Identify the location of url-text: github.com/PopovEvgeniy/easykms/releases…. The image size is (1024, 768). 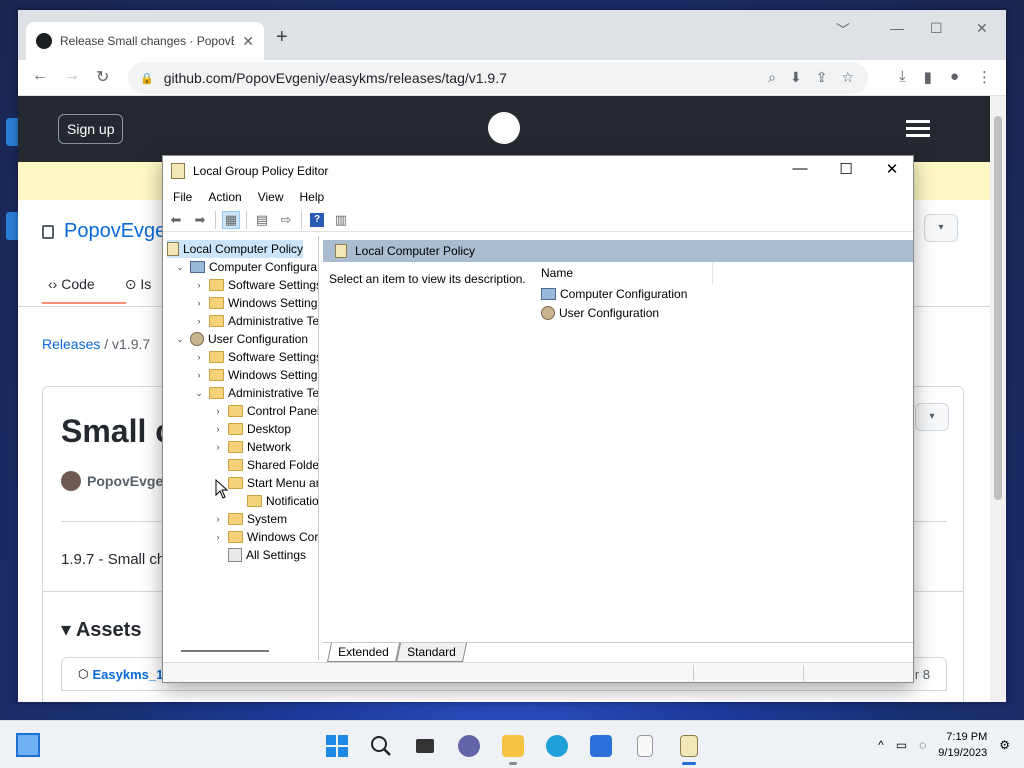
(335, 78).